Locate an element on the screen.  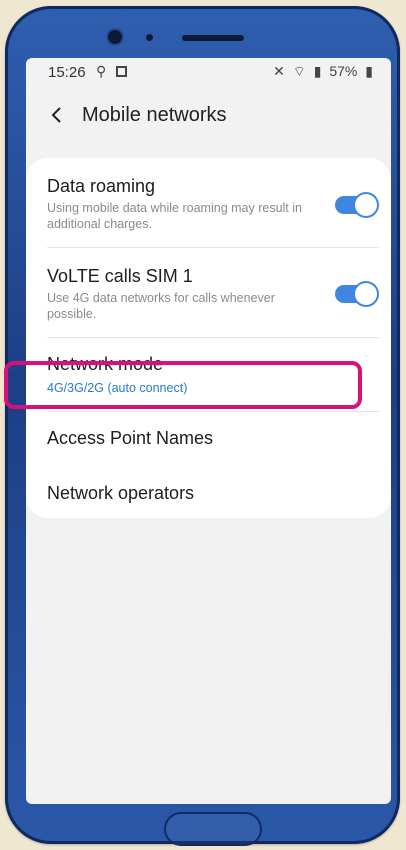
location-icon: ⚲ is located at coordinates (101, 71).